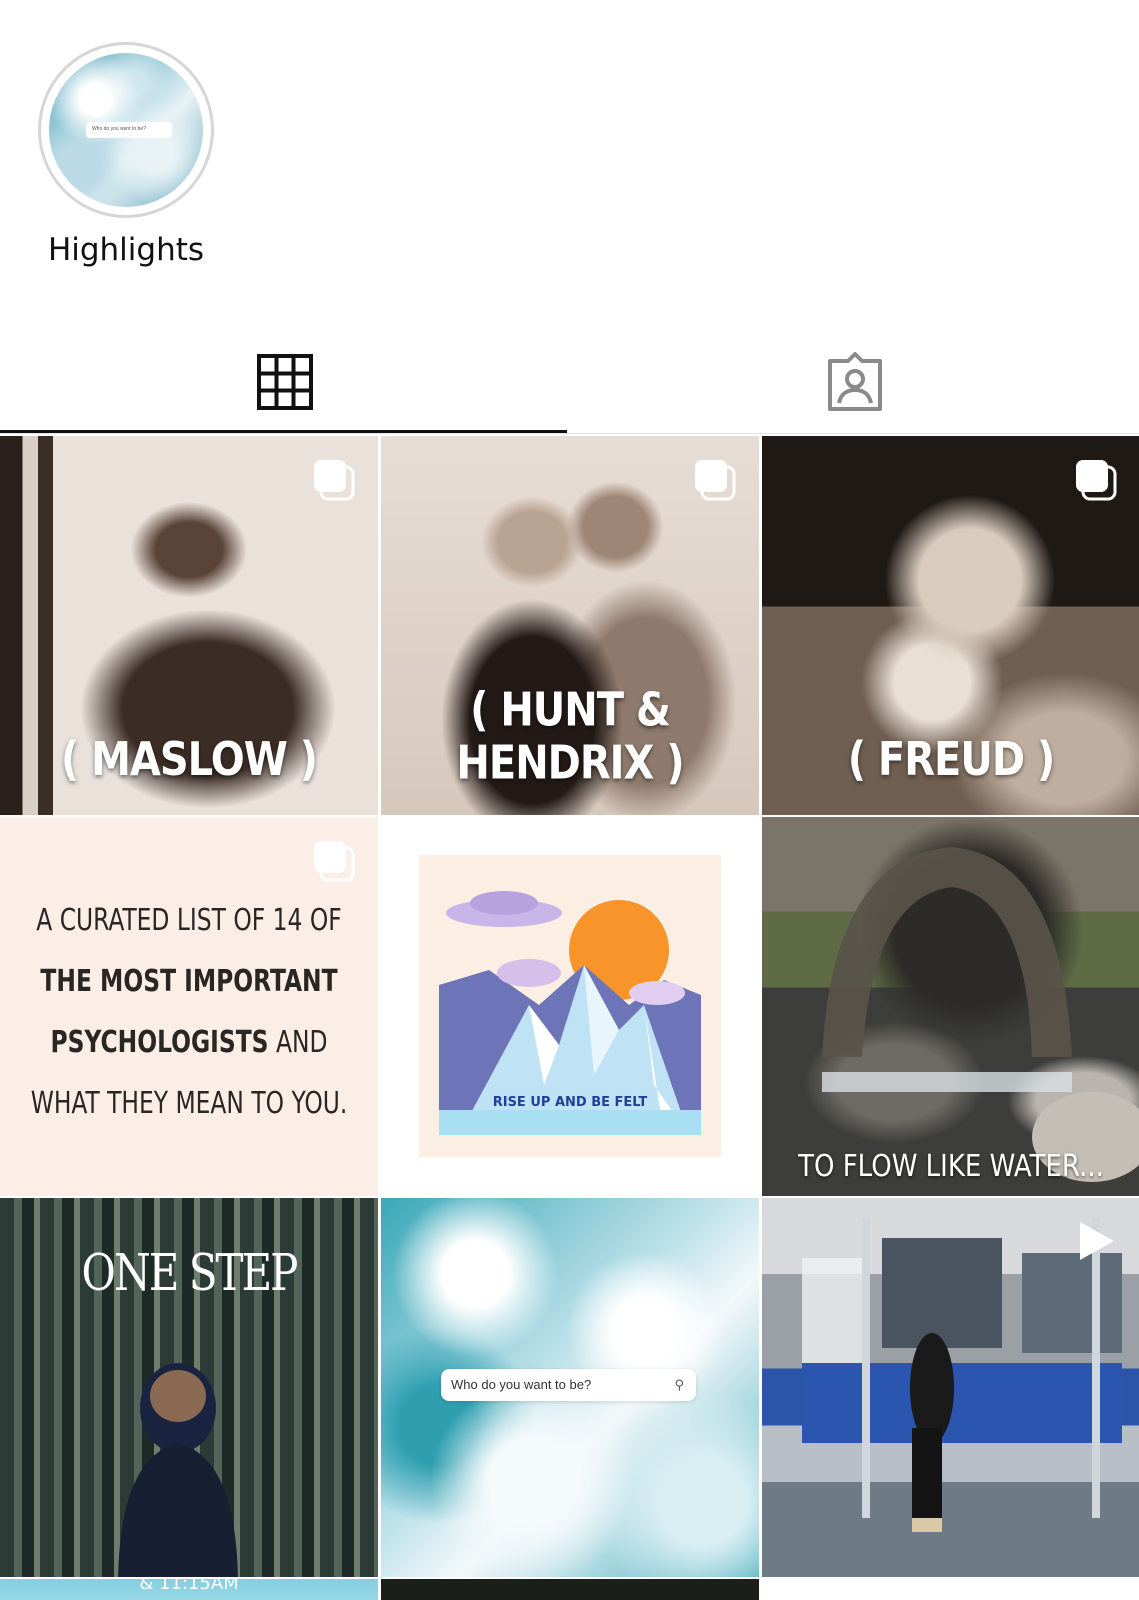 The image size is (1139, 1600). I want to click on post-rise-up: RISE UP AND BE FELT, so click(570, 1006).